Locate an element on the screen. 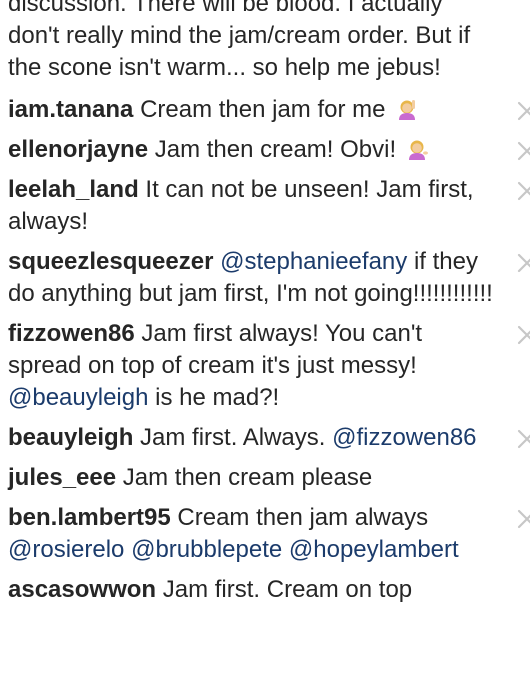 The image size is (530, 686). comment-mention-link: @beauyleigh is located at coordinates (78, 397).